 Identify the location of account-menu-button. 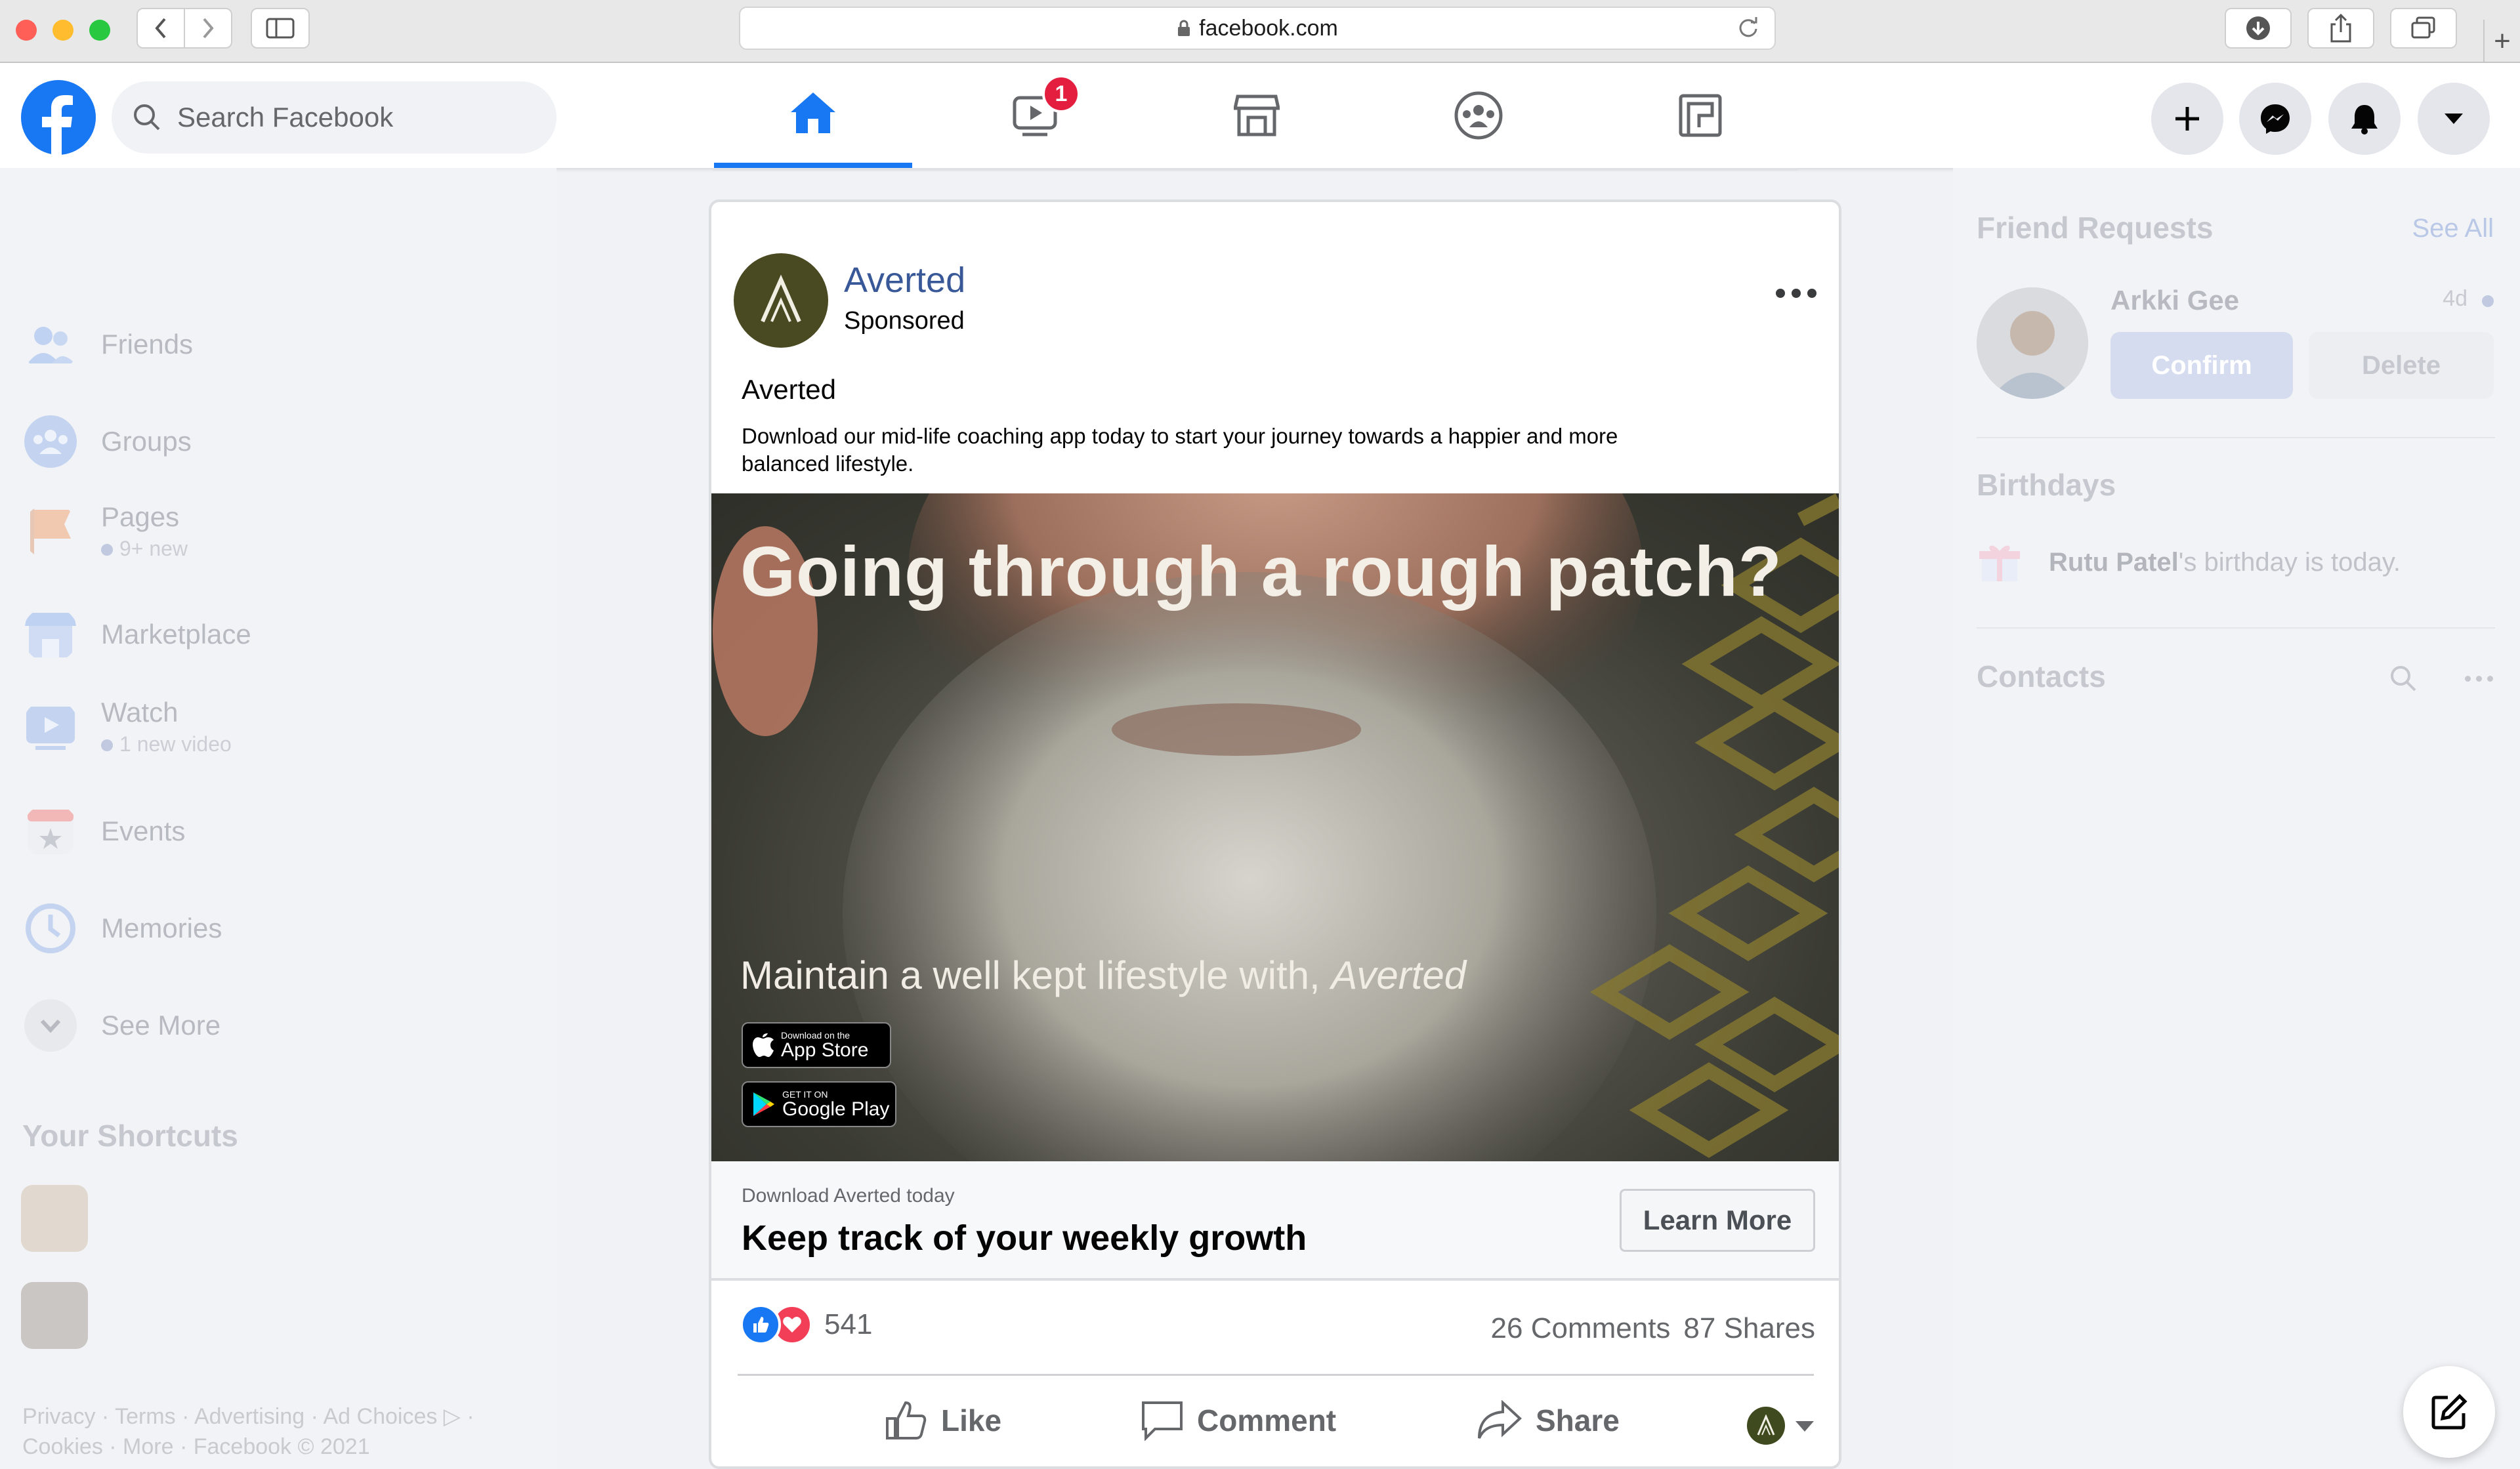
(2454, 119).